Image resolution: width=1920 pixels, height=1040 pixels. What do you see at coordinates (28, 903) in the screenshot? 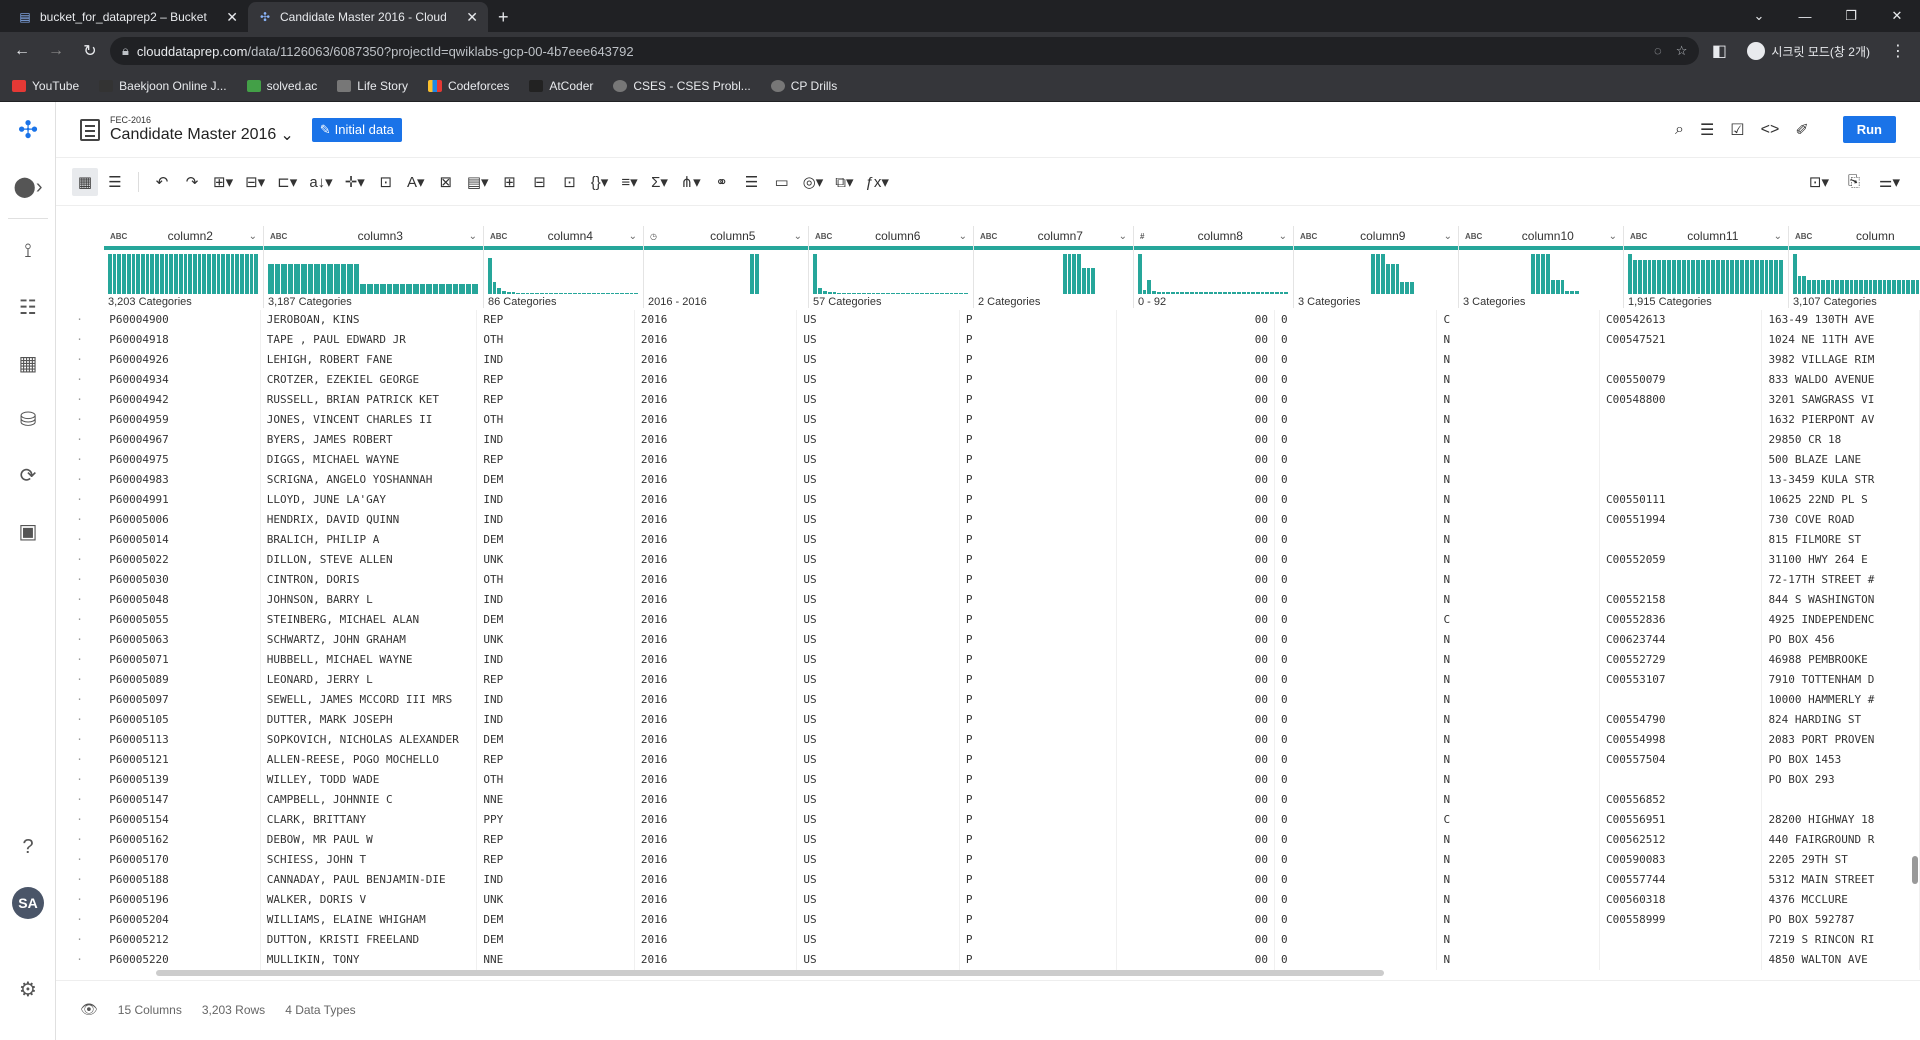
I see `avatar: SA` at bounding box center [28, 903].